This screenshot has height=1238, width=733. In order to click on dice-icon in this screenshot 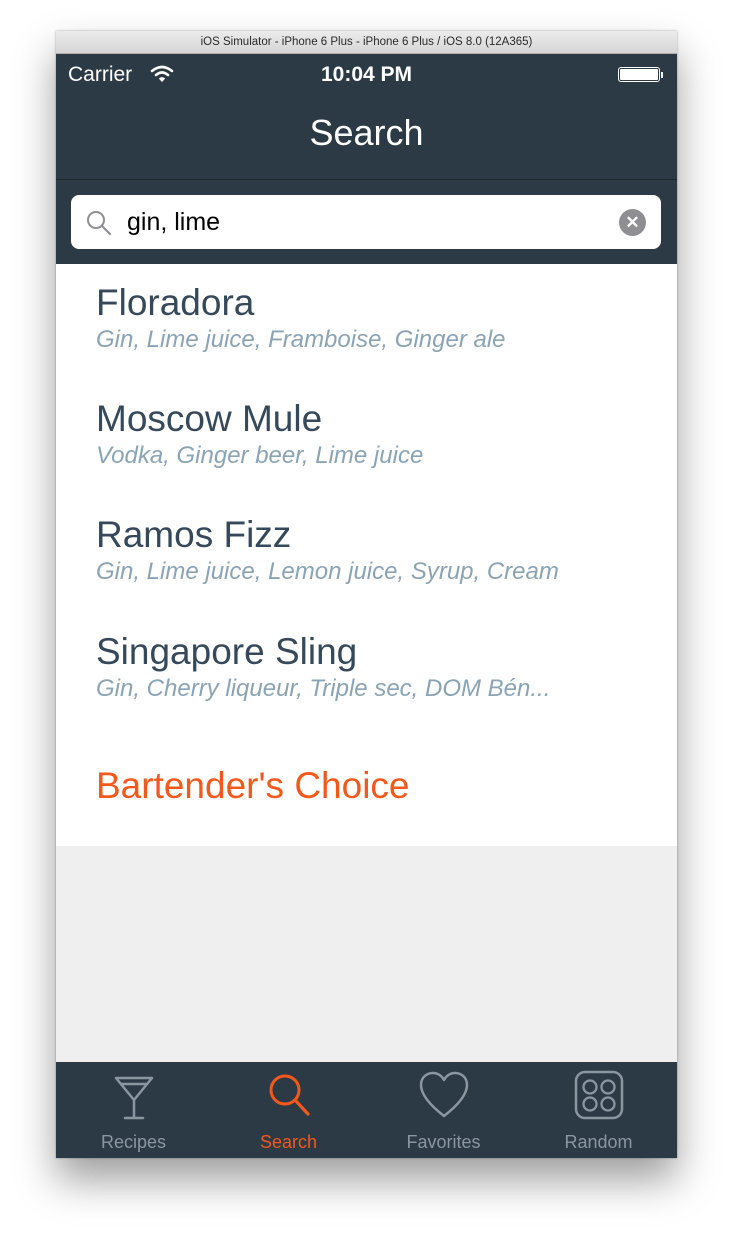, I will do `click(598, 1095)`.